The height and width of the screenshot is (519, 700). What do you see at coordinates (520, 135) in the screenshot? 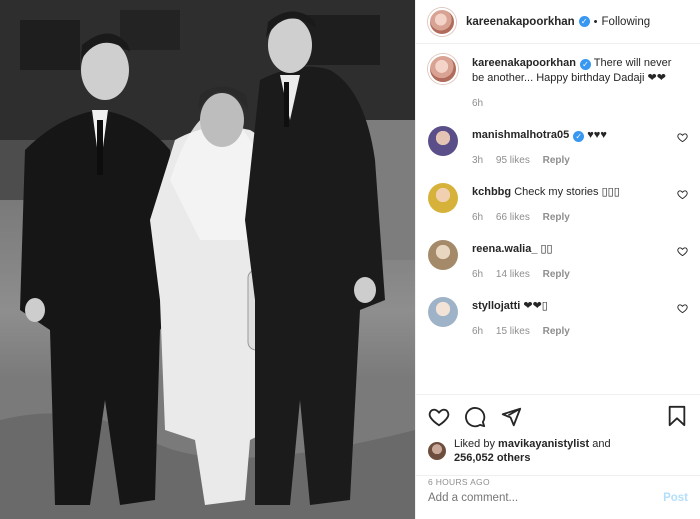
I see `comment-username: manishmalhotra05` at bounding box center [520, 135].